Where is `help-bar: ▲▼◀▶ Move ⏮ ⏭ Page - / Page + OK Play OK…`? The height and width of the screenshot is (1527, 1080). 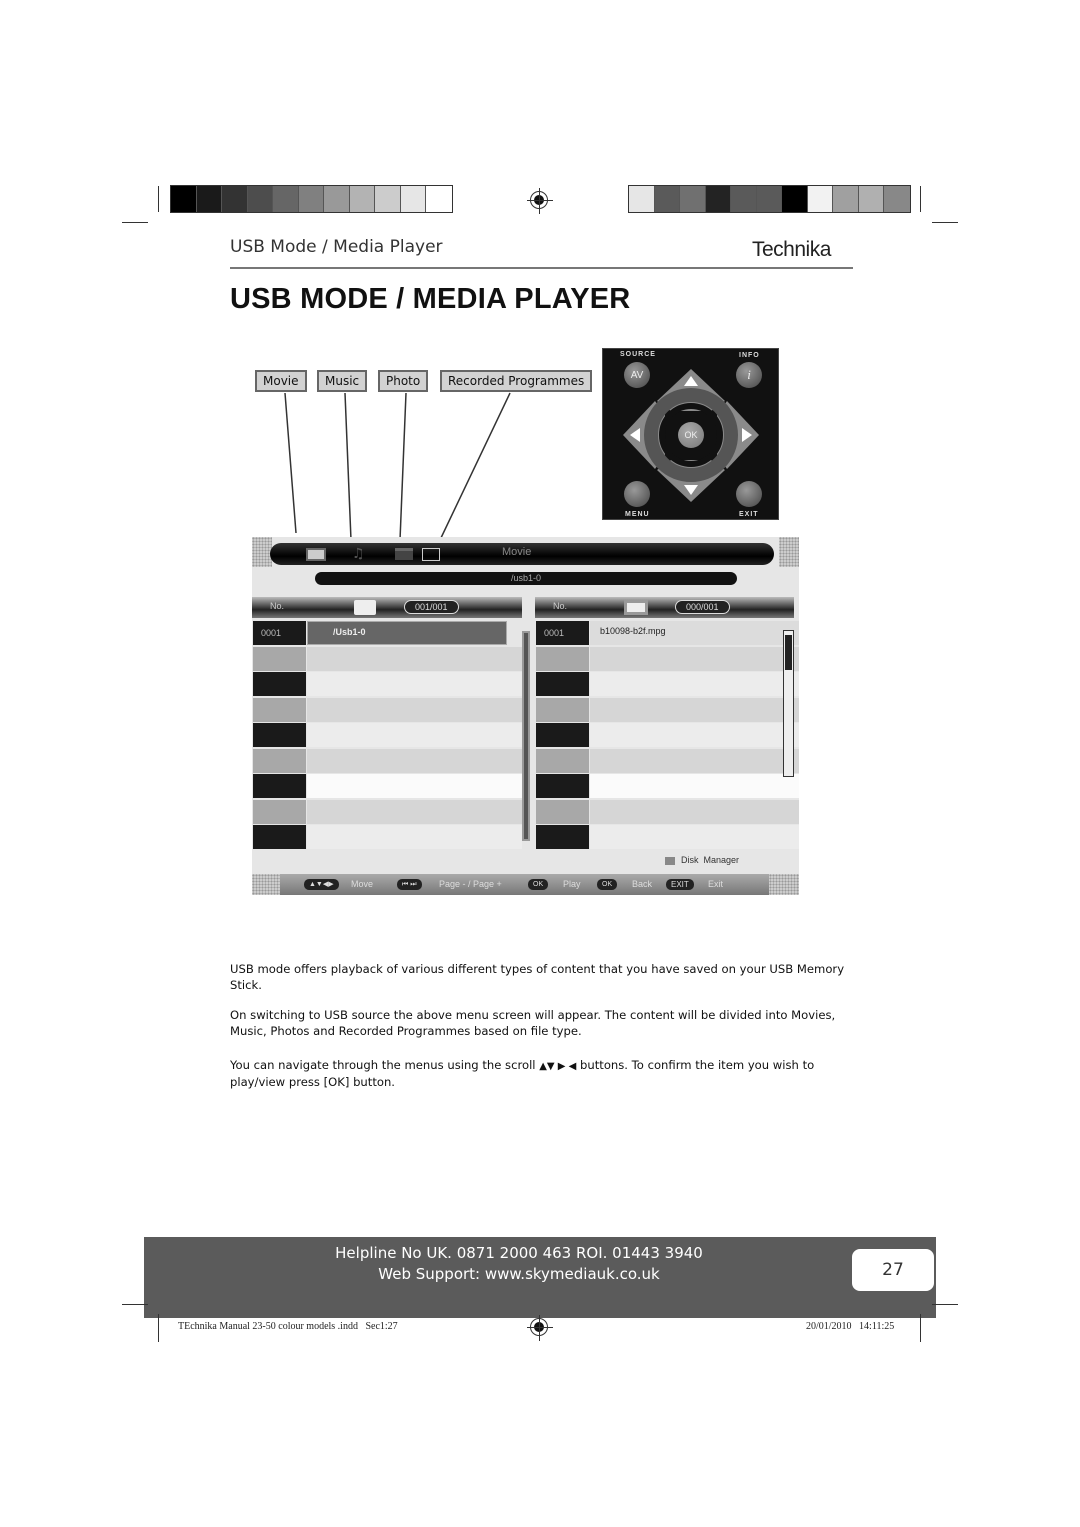
help-bar: ▲▼◀▶ Move ⏮ ⏭ Page - / Page + OK Play OK… is located at coordinates (525, 884).